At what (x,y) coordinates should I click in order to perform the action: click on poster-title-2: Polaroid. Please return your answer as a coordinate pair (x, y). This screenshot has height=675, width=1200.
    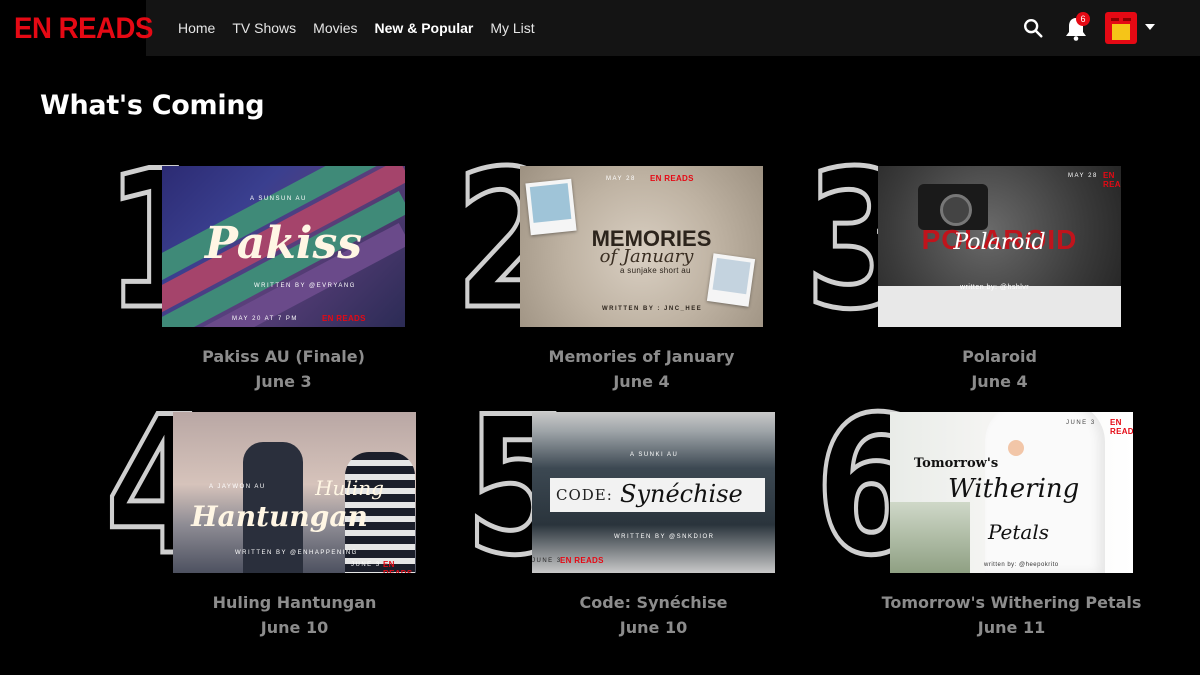
    Looking at the image, I should click on (999, 242).